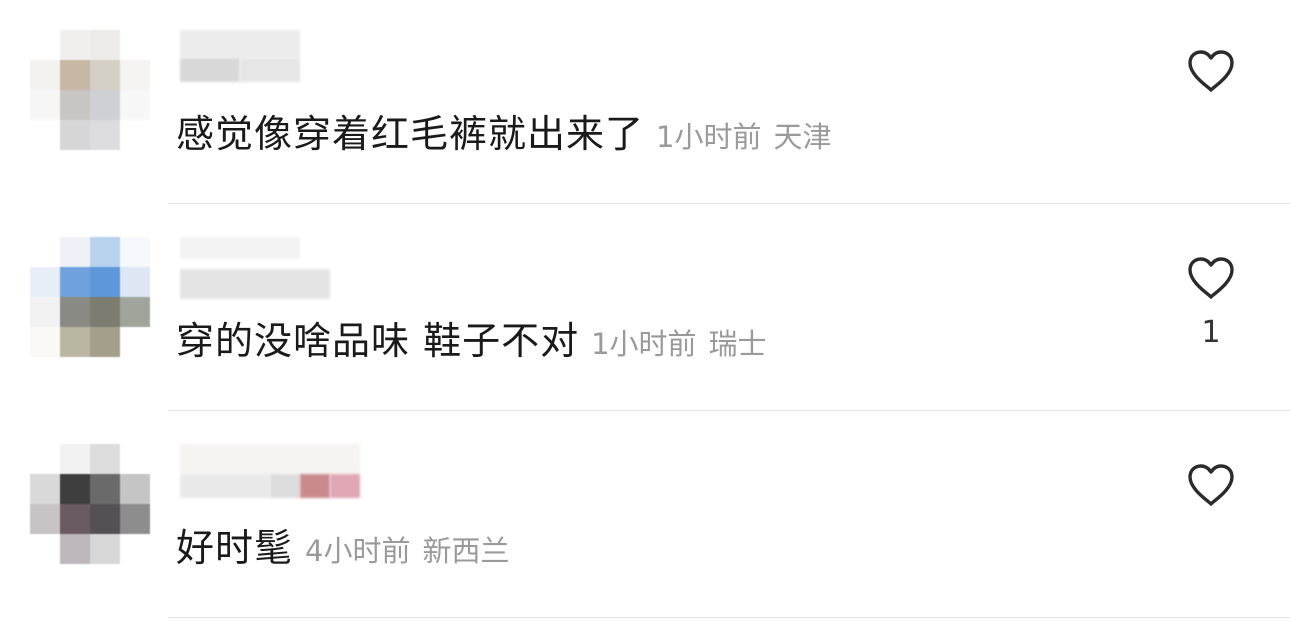  I want to click on comment-content: 好时髦 4小时前 新西兰, so click(342, 552).